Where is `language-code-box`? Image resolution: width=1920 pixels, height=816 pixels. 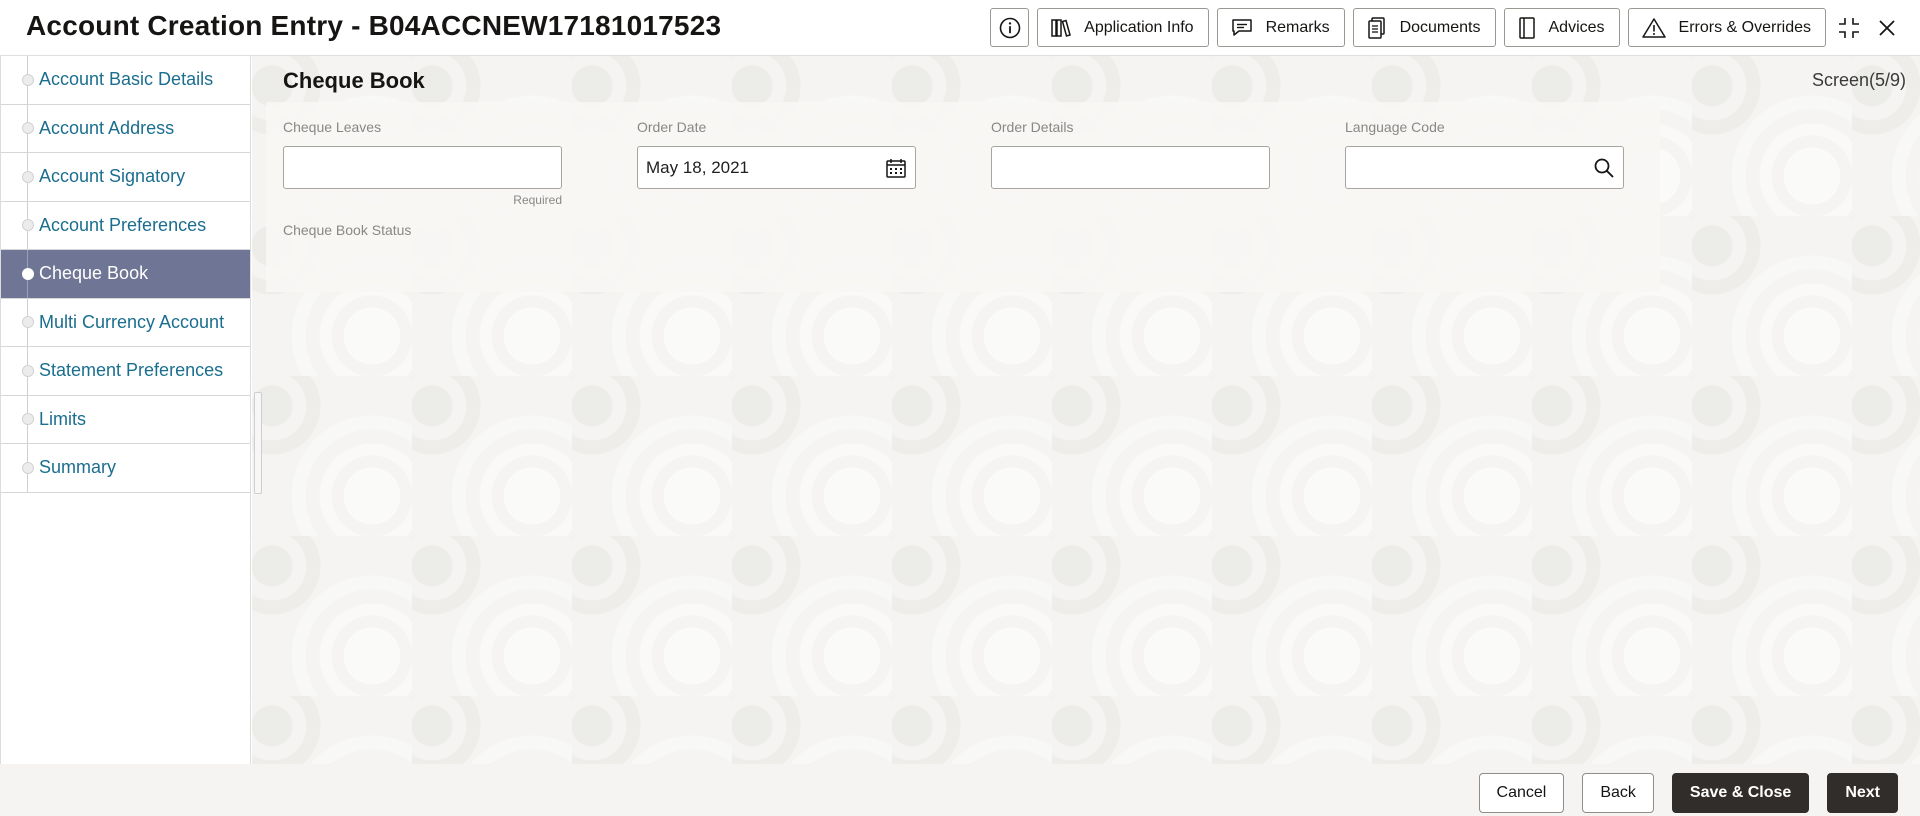 language-code-box is located at coordinates (1484, 167).